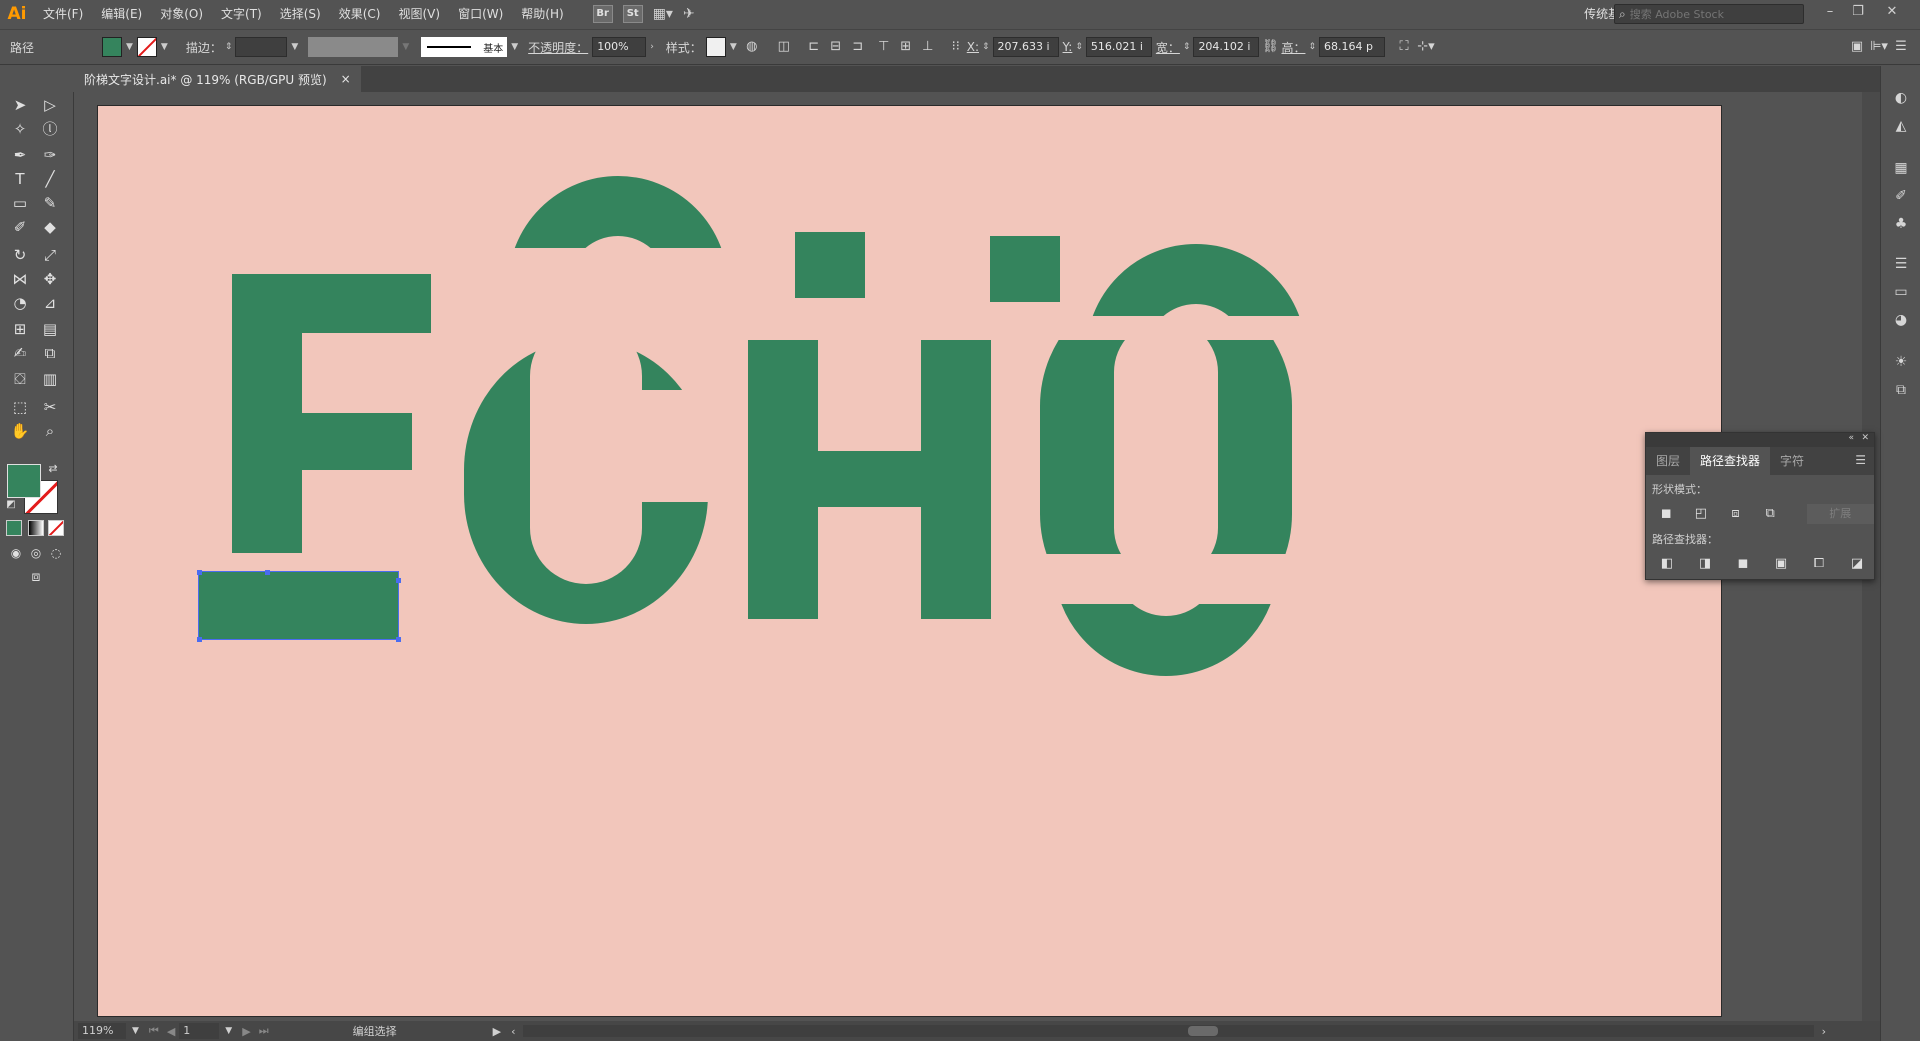 This screenshot has width=1920, height=1041. I want to click on bridge-icon: Br, so click(602, 14).